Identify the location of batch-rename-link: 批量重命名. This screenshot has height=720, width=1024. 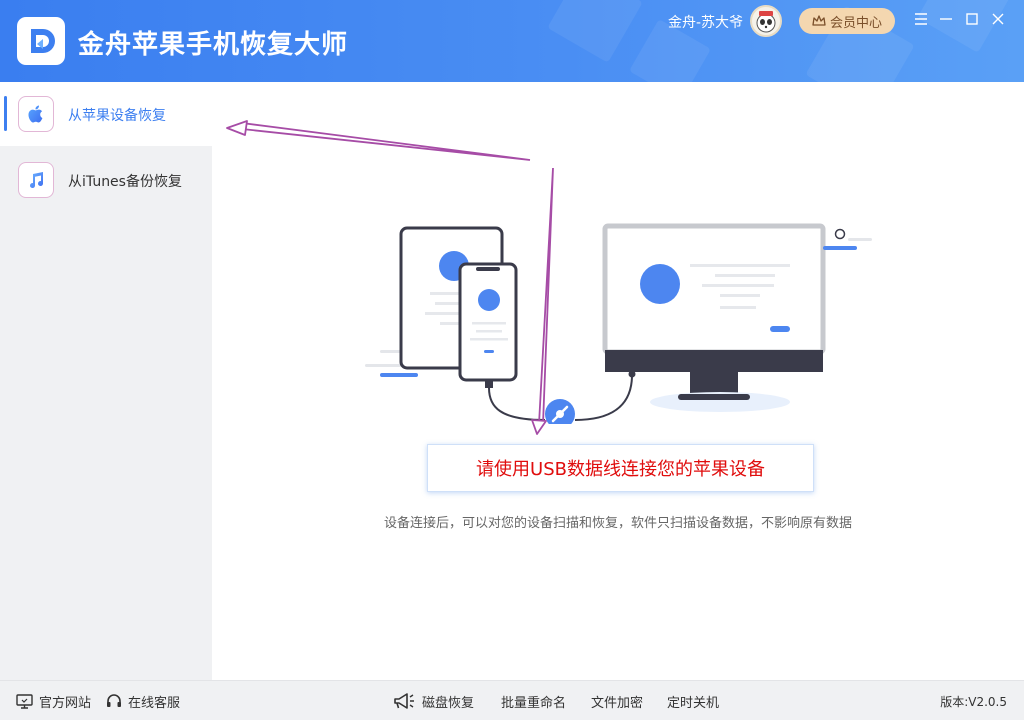
(533, 700).